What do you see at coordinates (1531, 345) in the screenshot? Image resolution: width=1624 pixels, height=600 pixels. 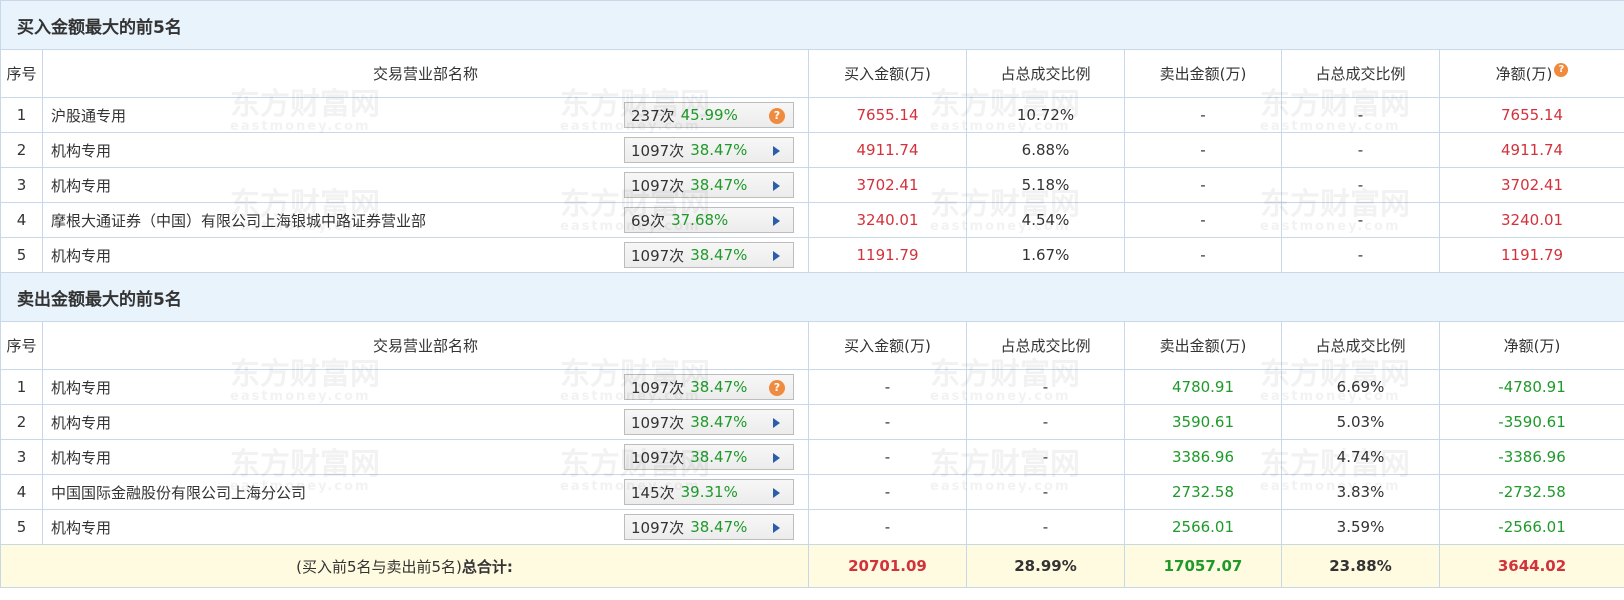 I see `col-header-net: 净额(万)` at bounding box center [1531, 345].